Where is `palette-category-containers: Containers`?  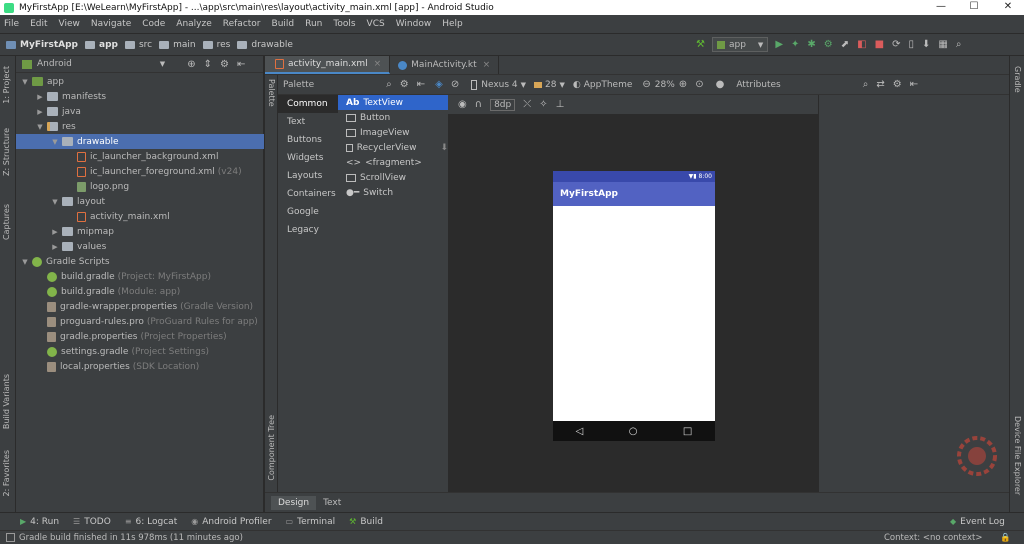
palette-category-containers: Containers is located at coordinates (308, 194).